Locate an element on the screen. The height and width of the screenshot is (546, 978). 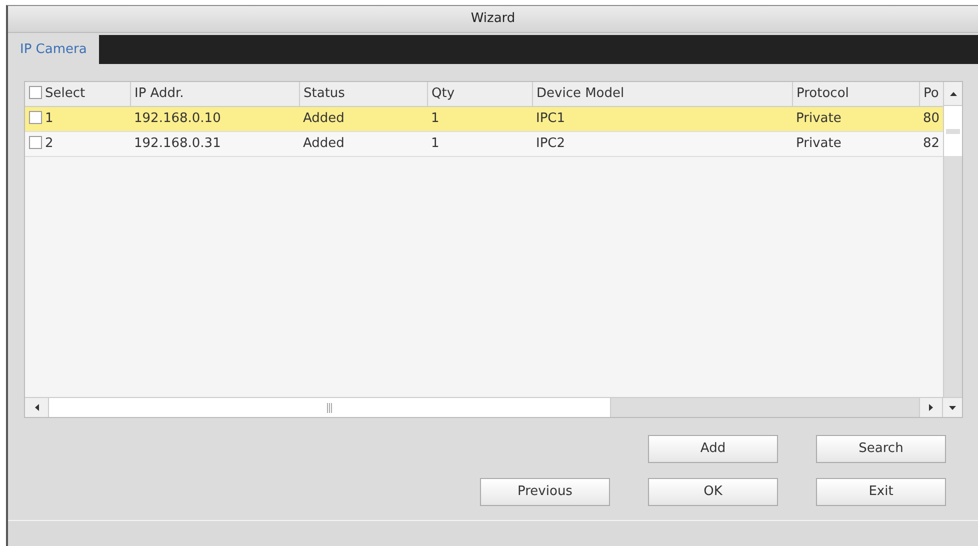
table-cell: 192.168.0.10 is located at coordinates (177, 118).